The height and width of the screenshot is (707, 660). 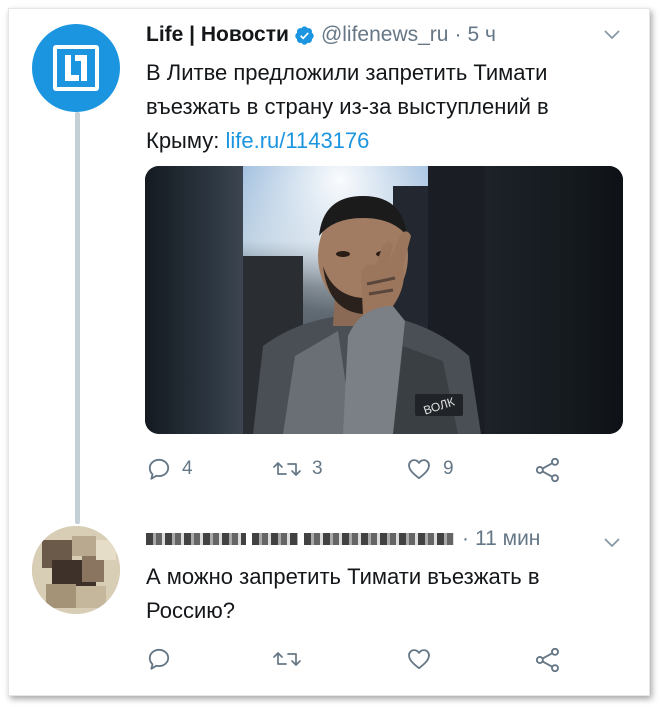 What do you see at coordinates (187, 468) in the screenshot?
I see `reply-count: 4` at bounding box center [187, 468].